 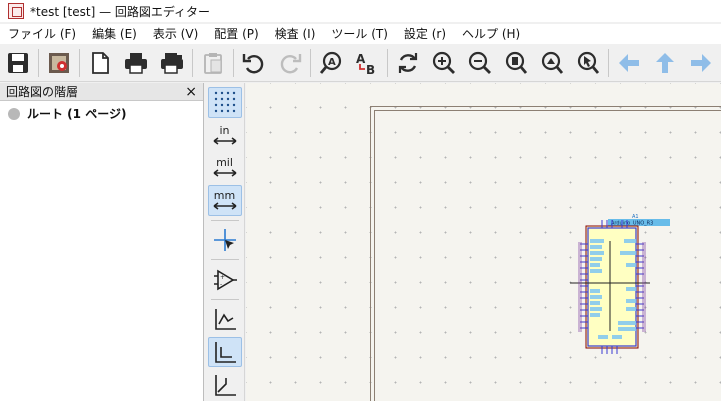 I want to click on nav-up-icon, so click(x=665, y=62).